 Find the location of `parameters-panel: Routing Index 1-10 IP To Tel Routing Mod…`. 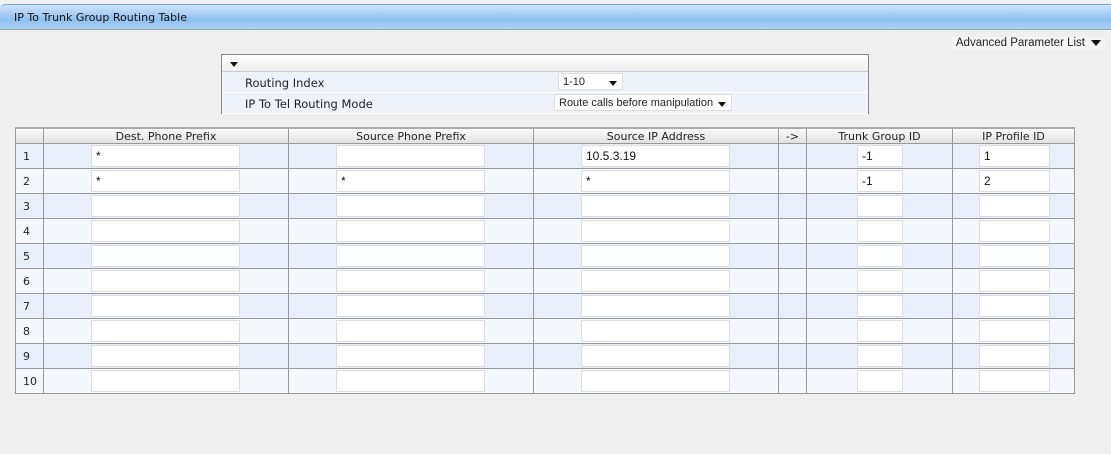

parameters-panel: Routing Index 1-10 IP To Tel Routing Mod… is located at coordinates (545, 84).